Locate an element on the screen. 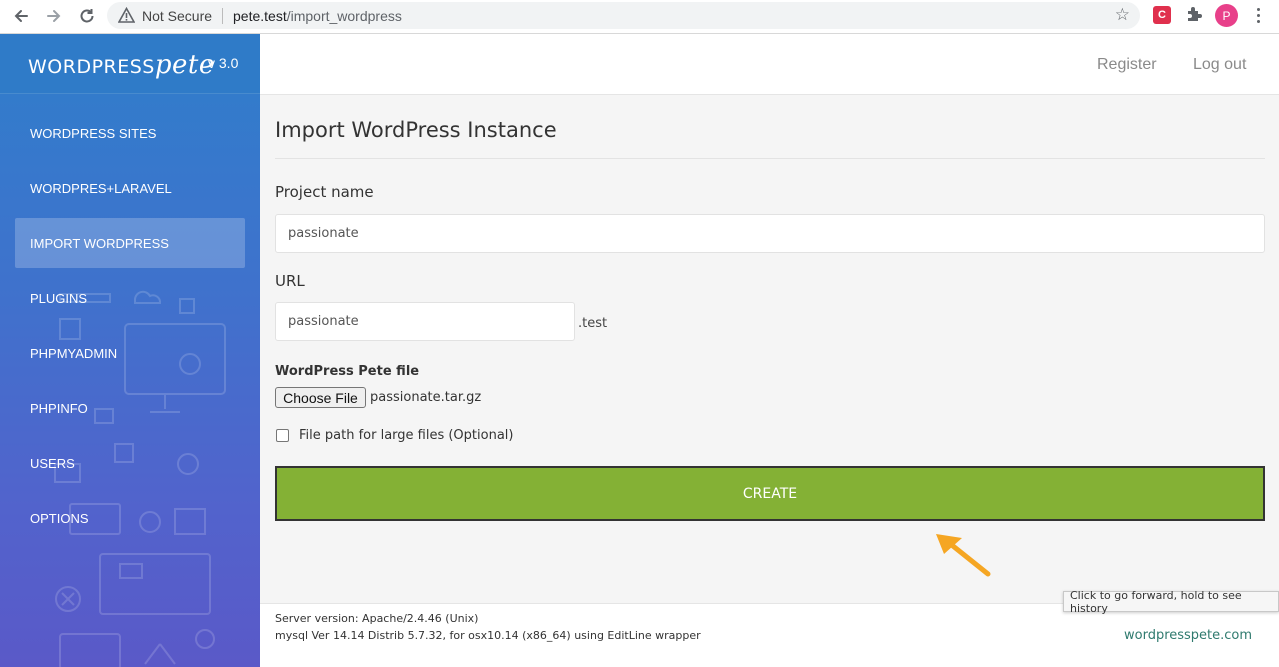 Image resolution: width=1279 pixels, height=667 pixels. warning-icon is located at coordinates (126, 15).